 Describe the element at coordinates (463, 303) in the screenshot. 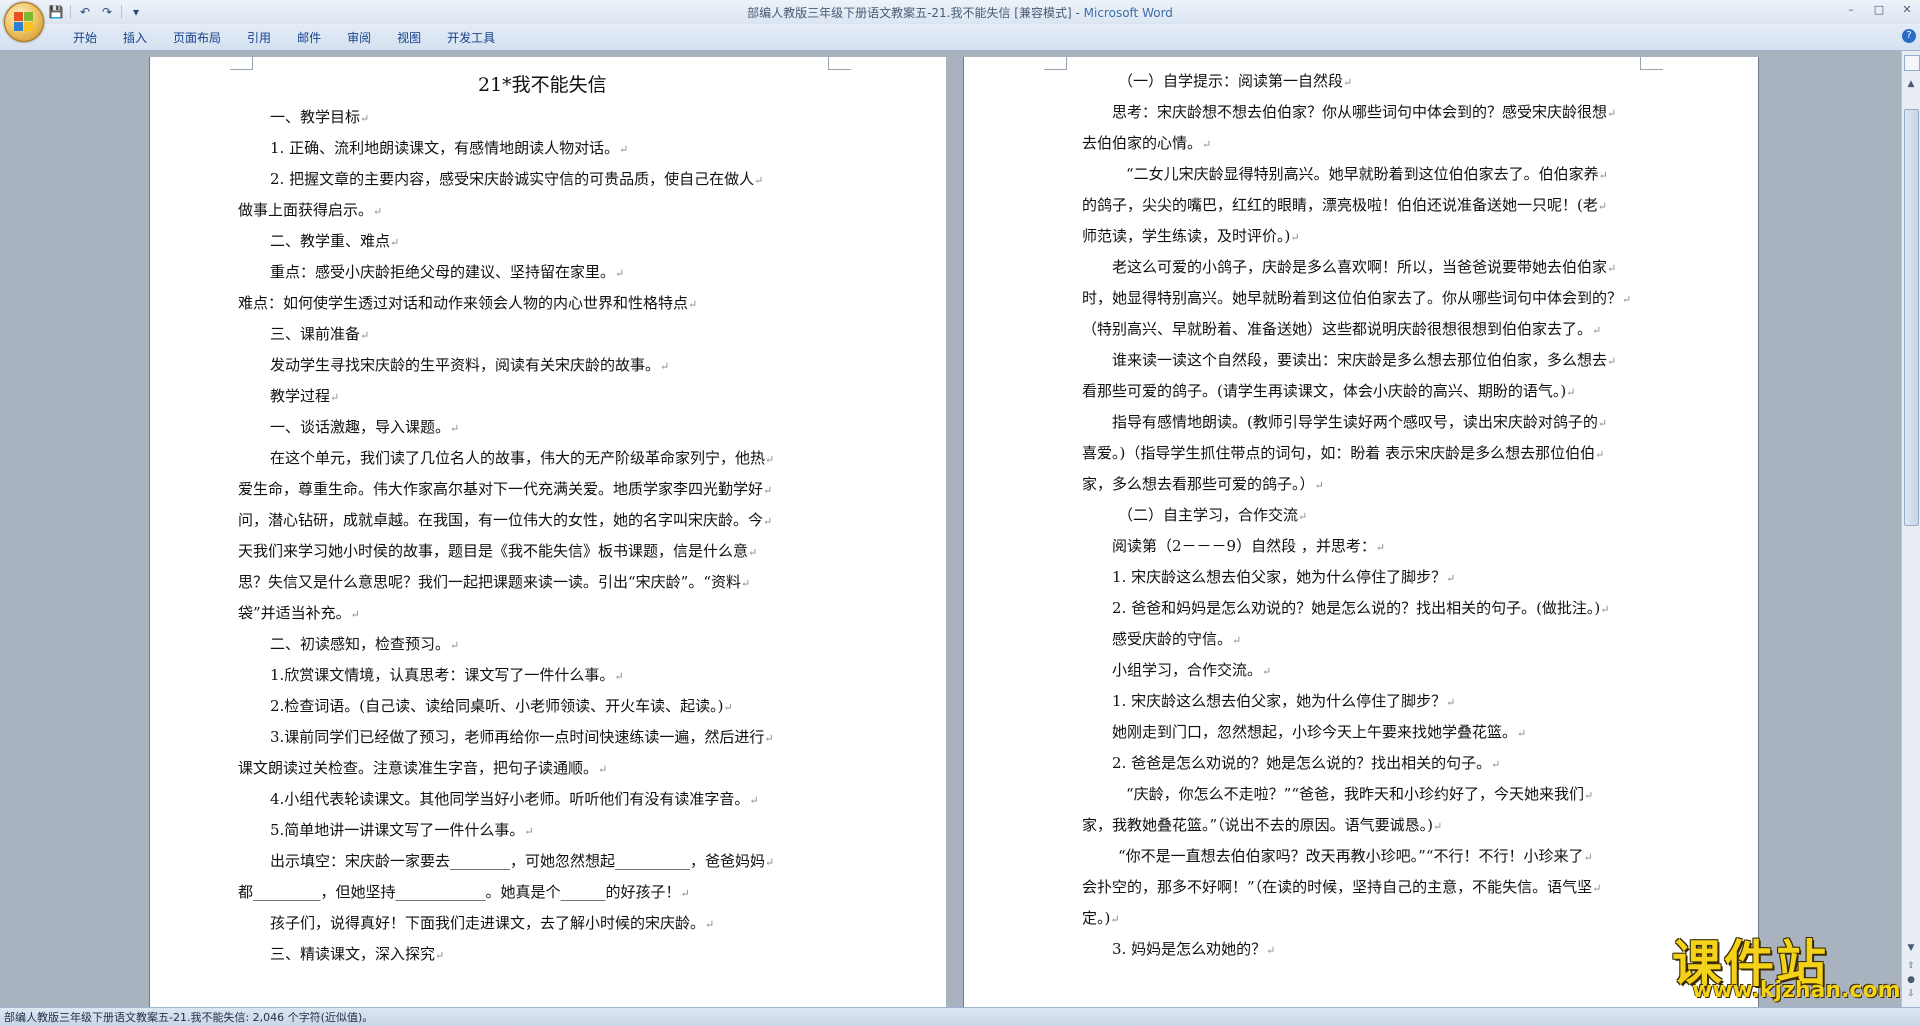

I see `line-text: 难点：如何使学生透过对话和动作来领会人物的内心世界和性格特点` at that location.